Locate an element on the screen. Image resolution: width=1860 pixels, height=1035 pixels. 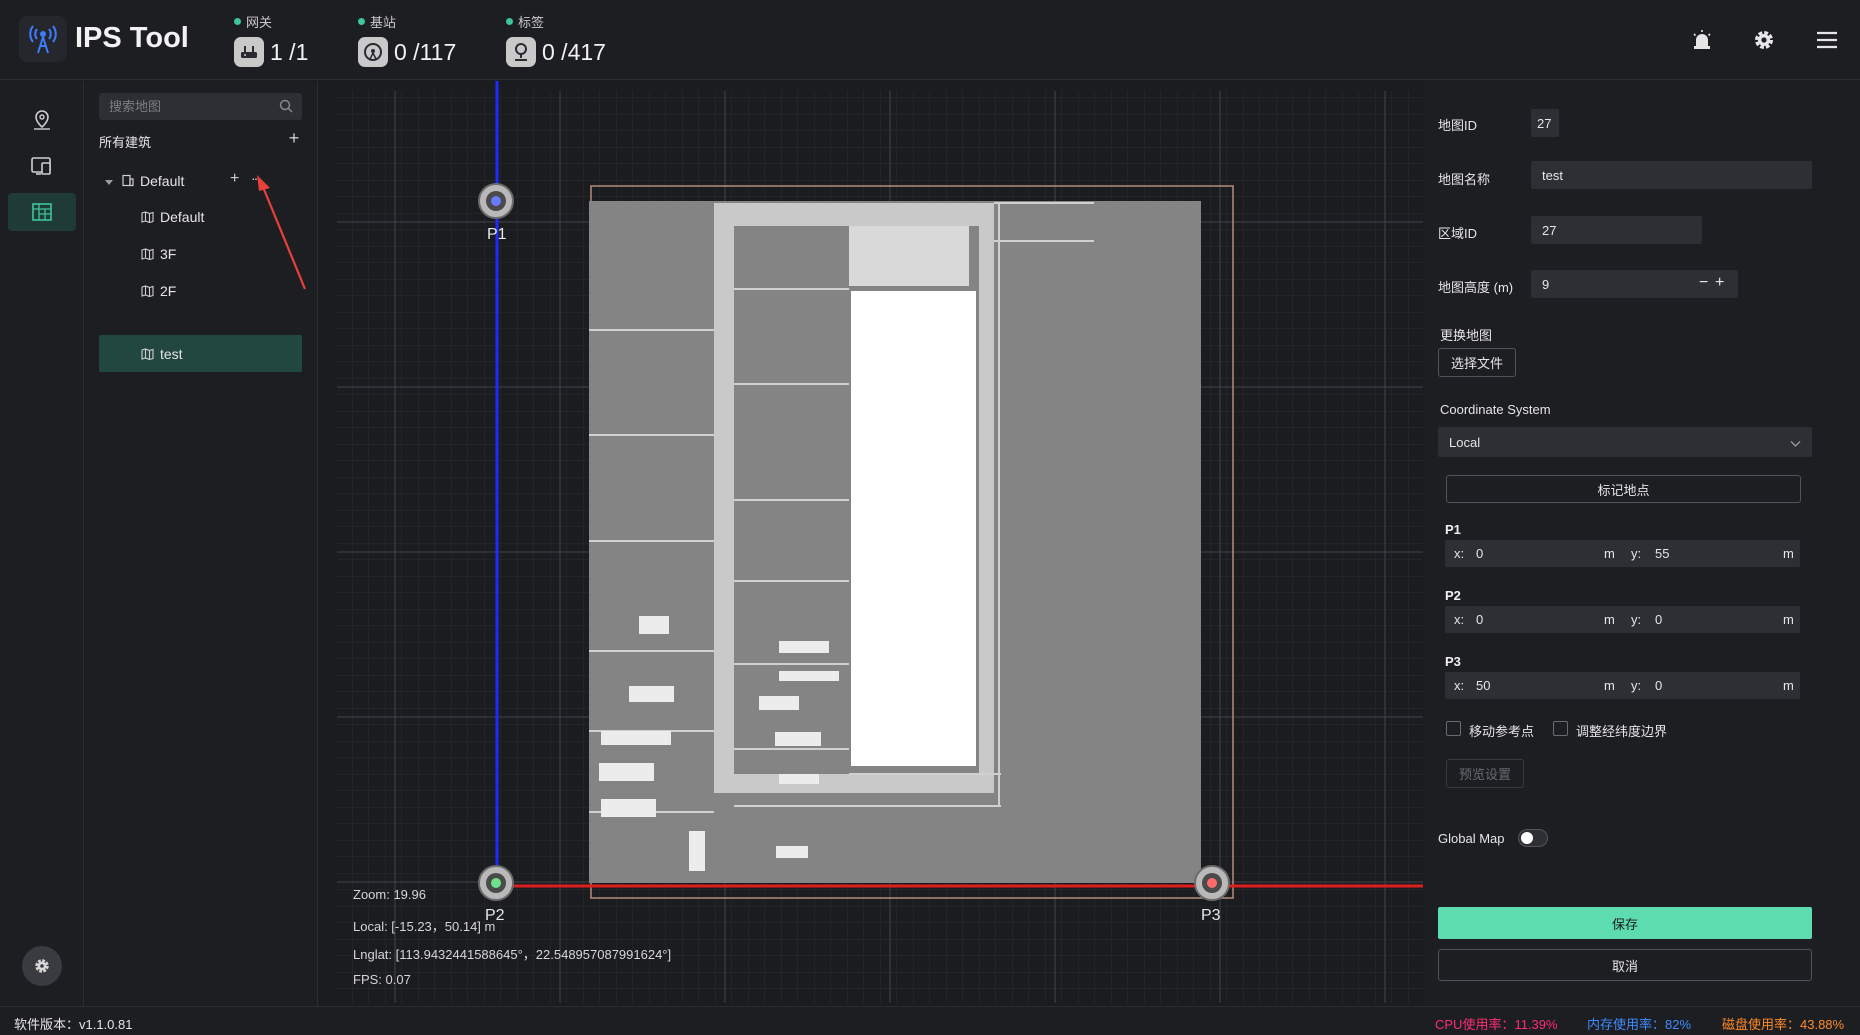
disk-usage: 磁盘使用率：43.88% is located at coordinates (1783, 1024).